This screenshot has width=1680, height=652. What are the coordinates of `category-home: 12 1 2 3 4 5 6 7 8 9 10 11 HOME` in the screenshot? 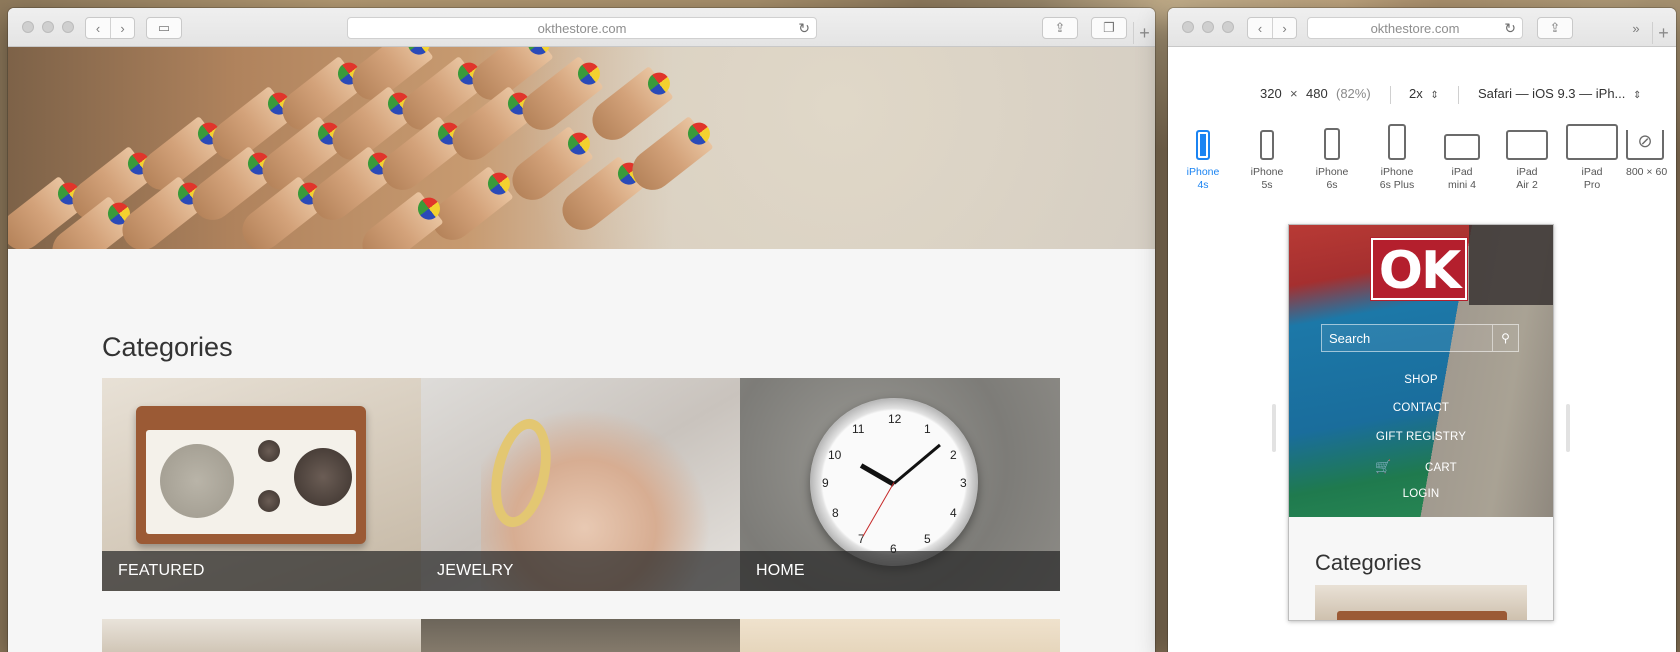 It's located at (900, 484).